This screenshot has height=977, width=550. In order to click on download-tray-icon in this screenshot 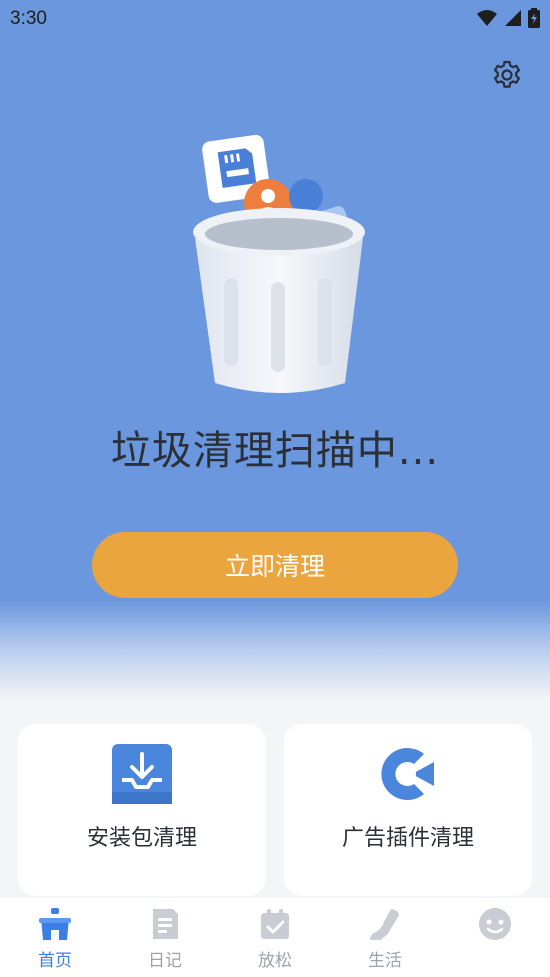, I will do `click(142, 774)`.